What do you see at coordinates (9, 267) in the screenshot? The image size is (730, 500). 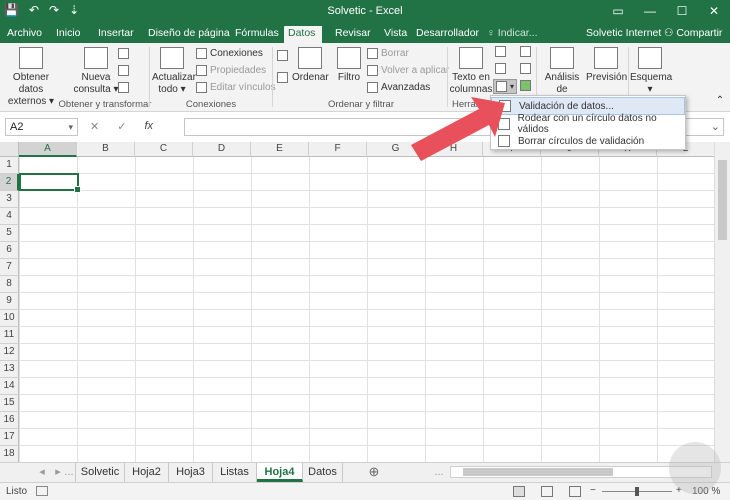 I see `row-header: 7` at bounding box center [9, 267].